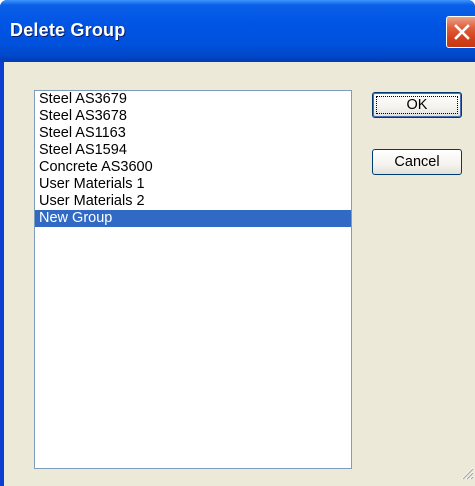 This screenshot has height=486, width=475. I want to click on close-icon, so click(462, 32).